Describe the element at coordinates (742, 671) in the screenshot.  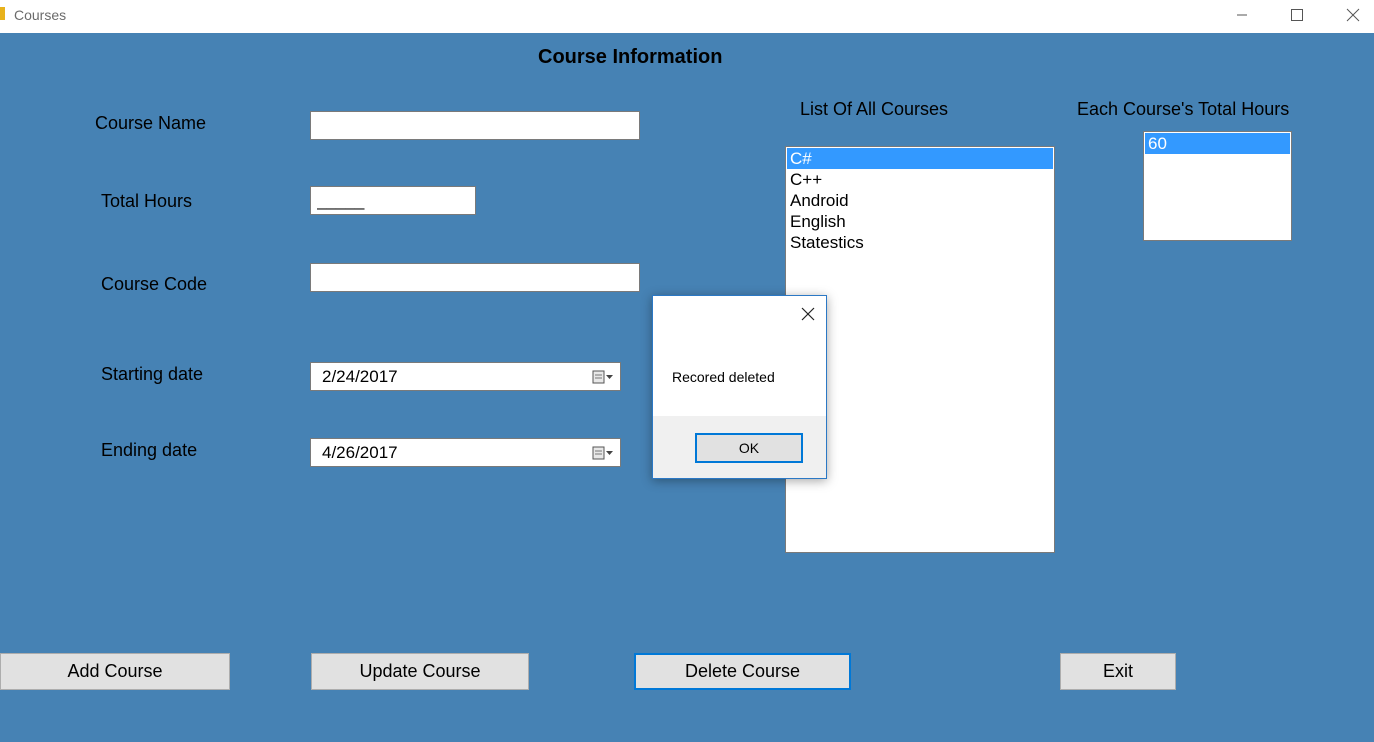
I see `delete-course-button: Delete Course` at that location.